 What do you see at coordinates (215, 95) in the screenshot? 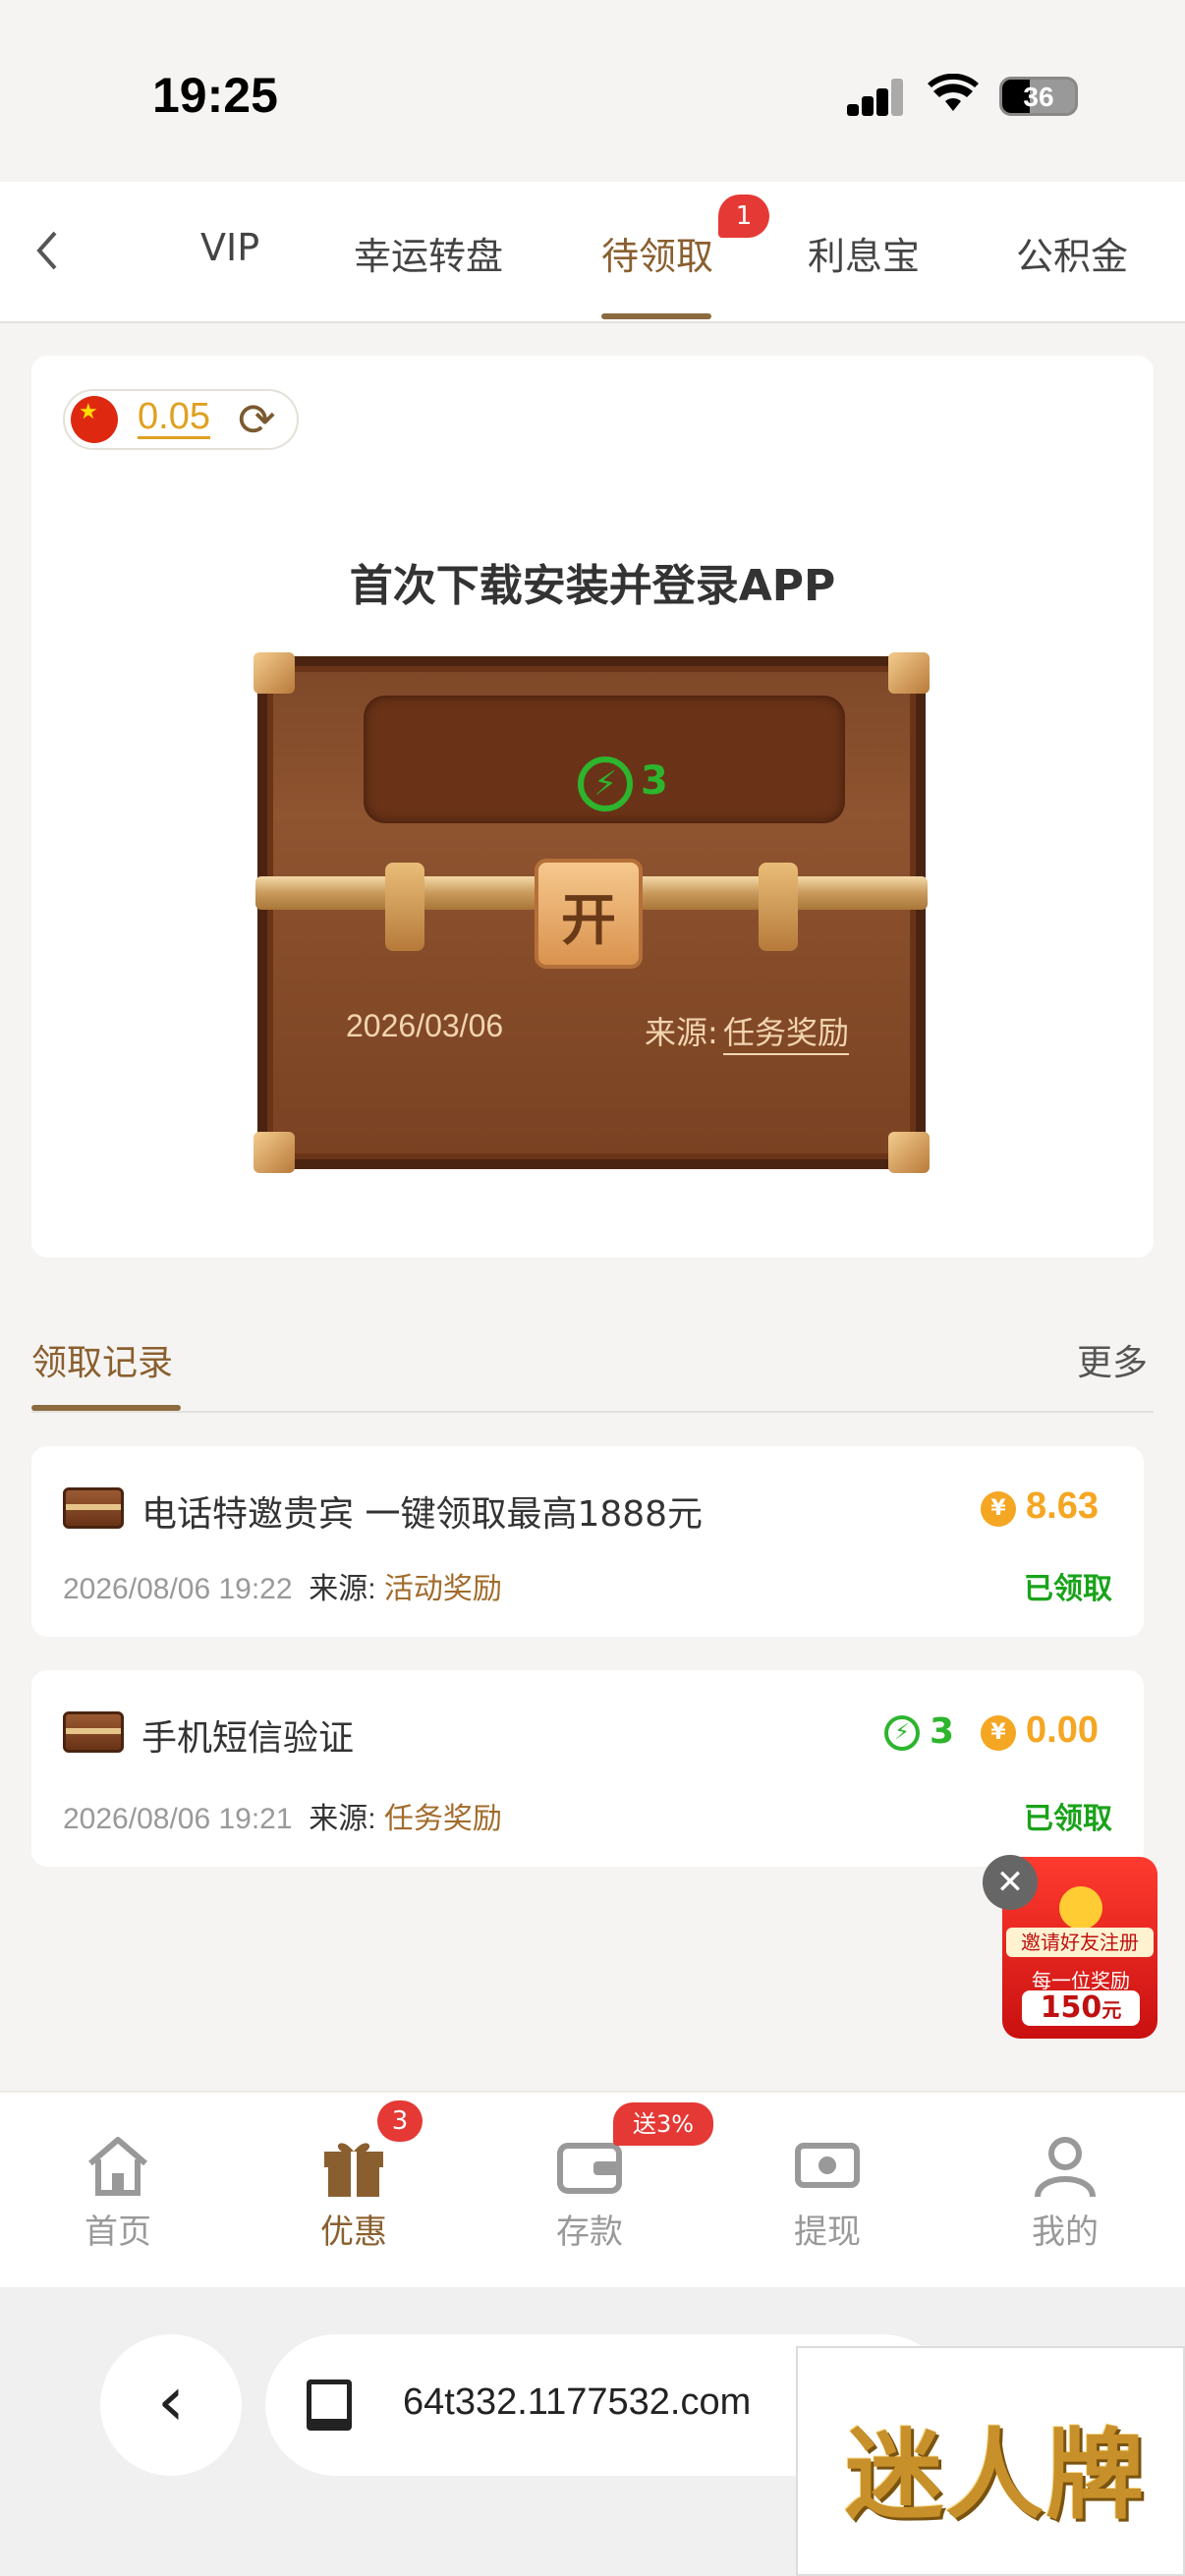
I see `status-time: 19:25` at bounding box center [215, 95].